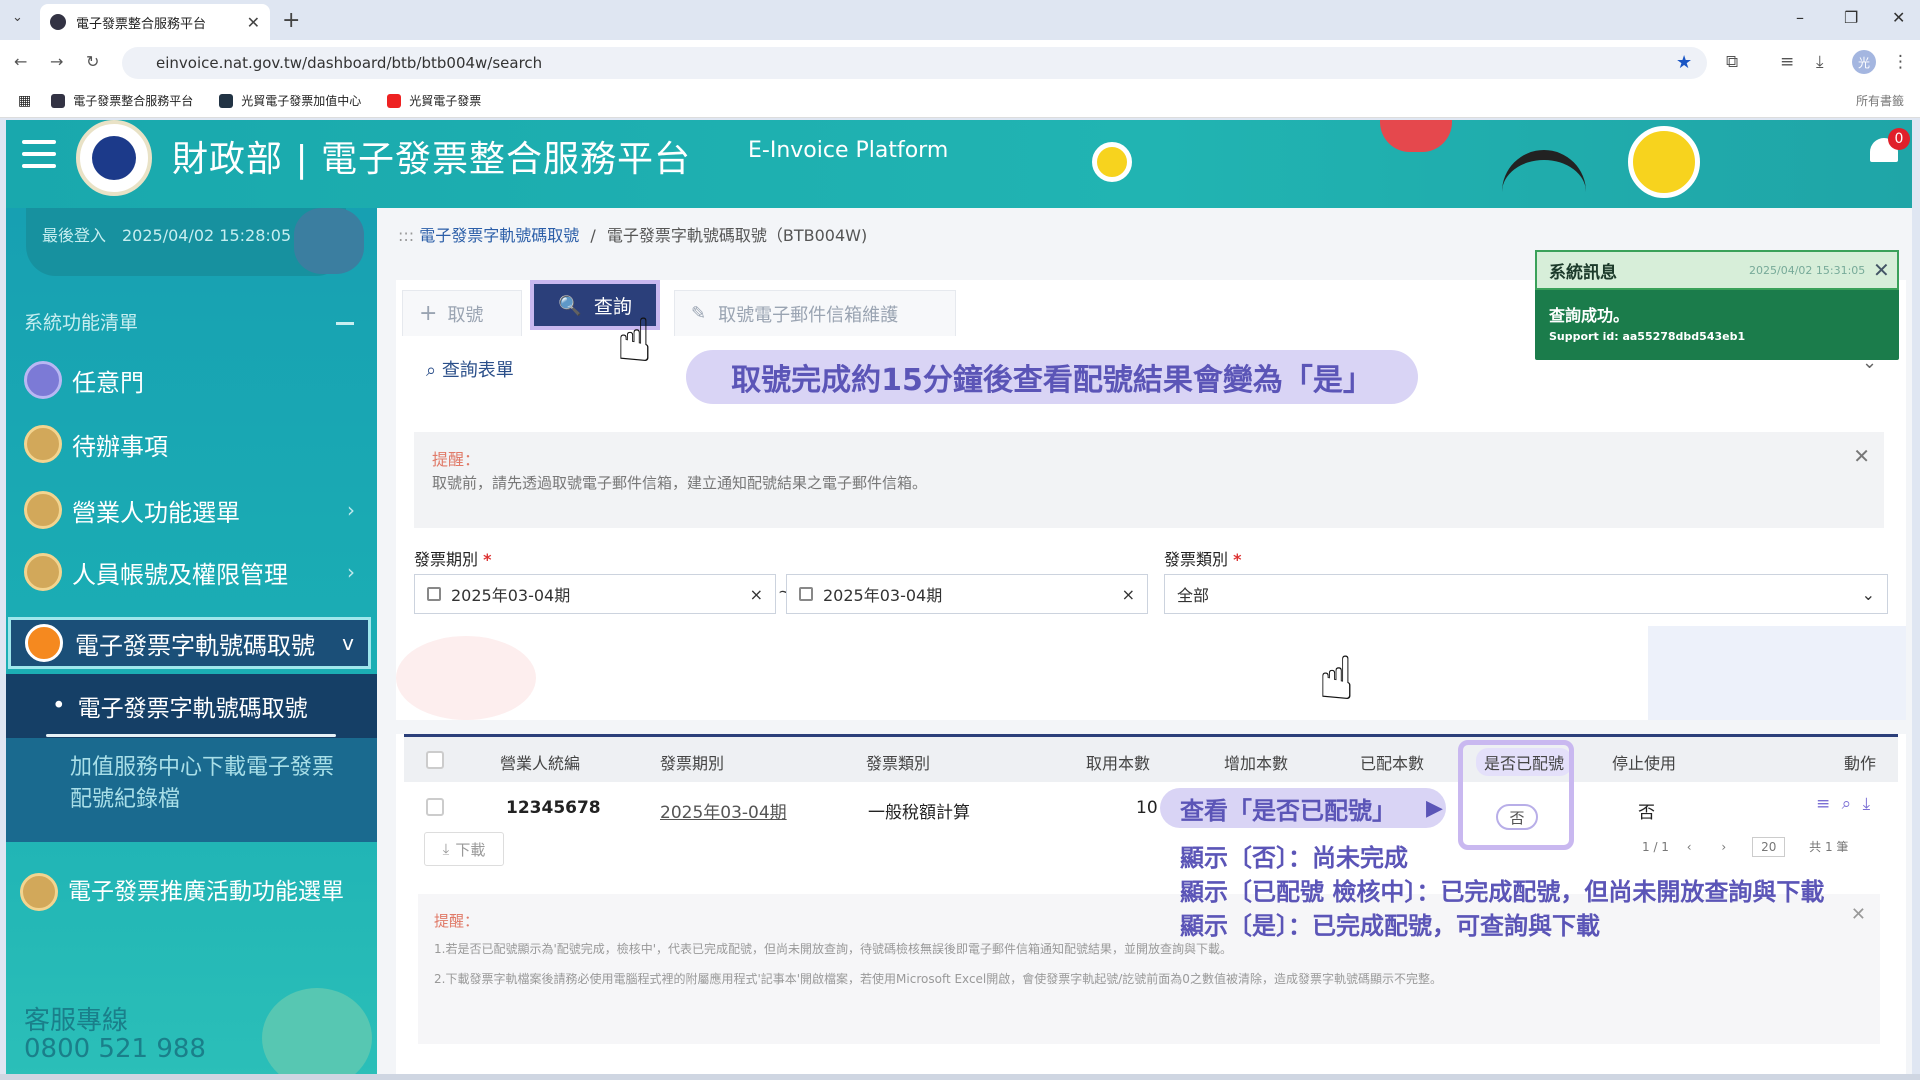 The width and height of the screenshot is (1920, 1080). Describe the element at coordinates (43, 380) in the screenshot. I see `map-icon` at that location.